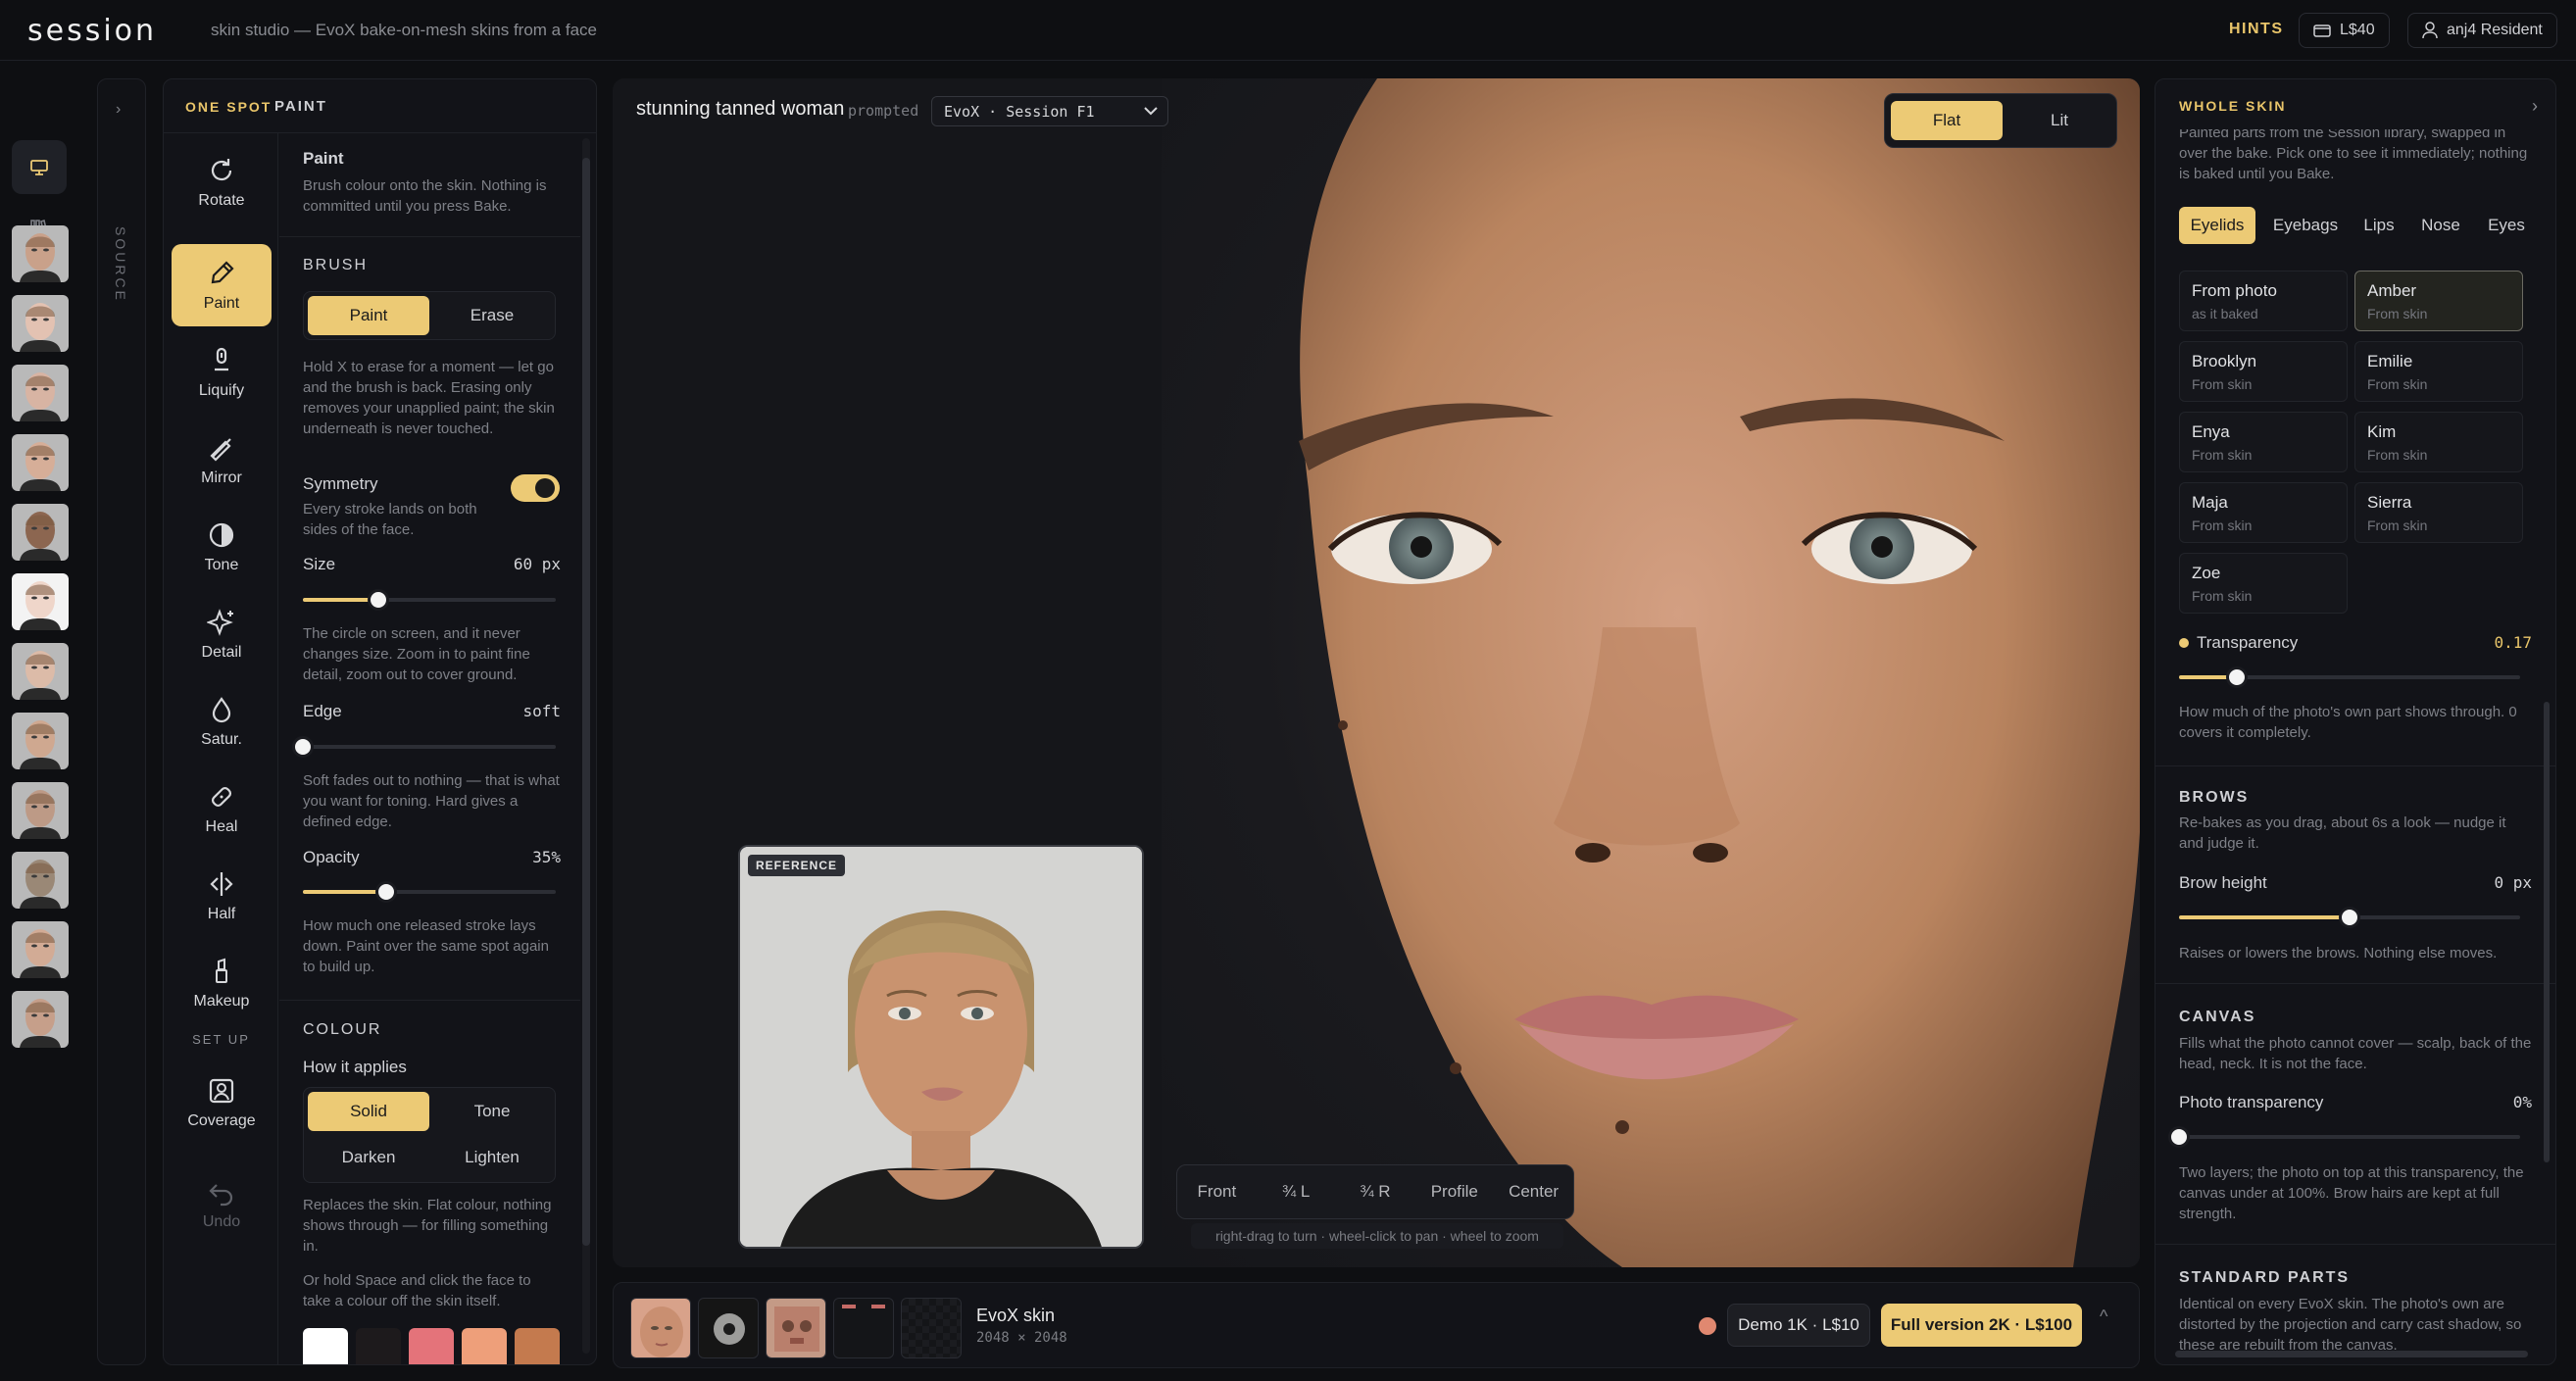 The width and height of the screenshot is (2576, 1381). I want to click on part-card: Sierra From skin, so click(2438, 512).